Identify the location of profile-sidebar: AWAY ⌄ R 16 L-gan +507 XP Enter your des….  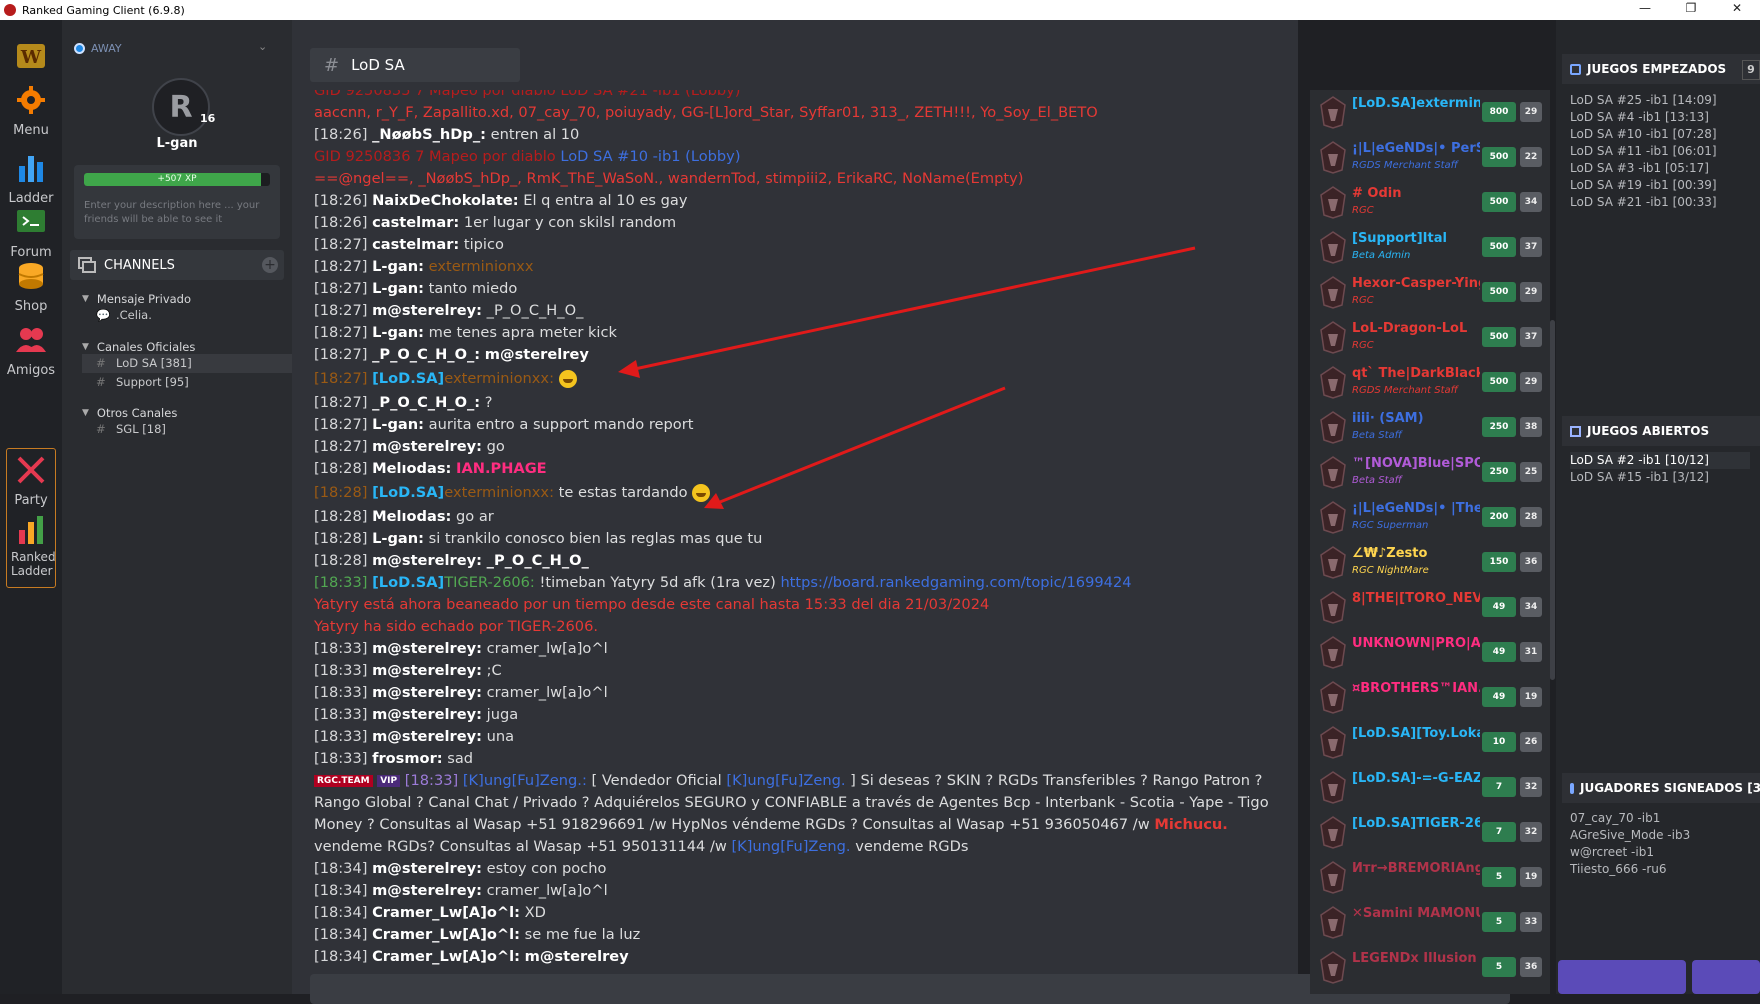
(178, 507).